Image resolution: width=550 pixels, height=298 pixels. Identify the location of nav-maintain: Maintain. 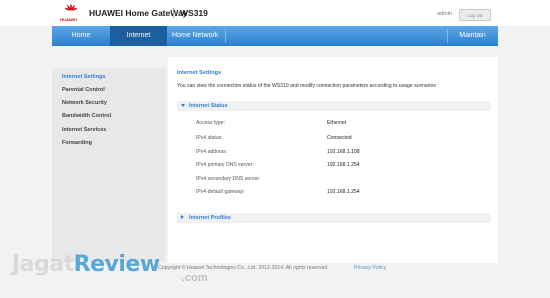
(472, 36).